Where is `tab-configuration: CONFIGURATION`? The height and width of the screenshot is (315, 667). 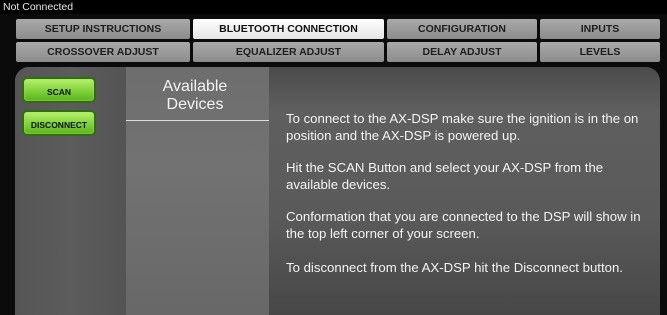
tab-configuration: CONFIGURATION is located at coordinates (462, 29).